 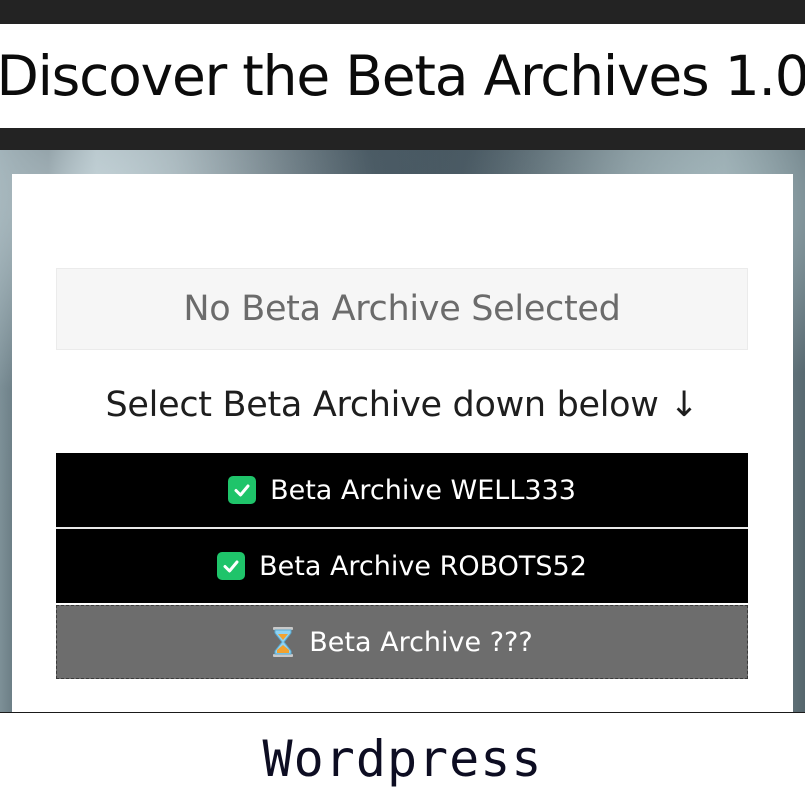 I want to click on selected-archive-text: No Beta Archive Selected, so click(x=402, y=309).